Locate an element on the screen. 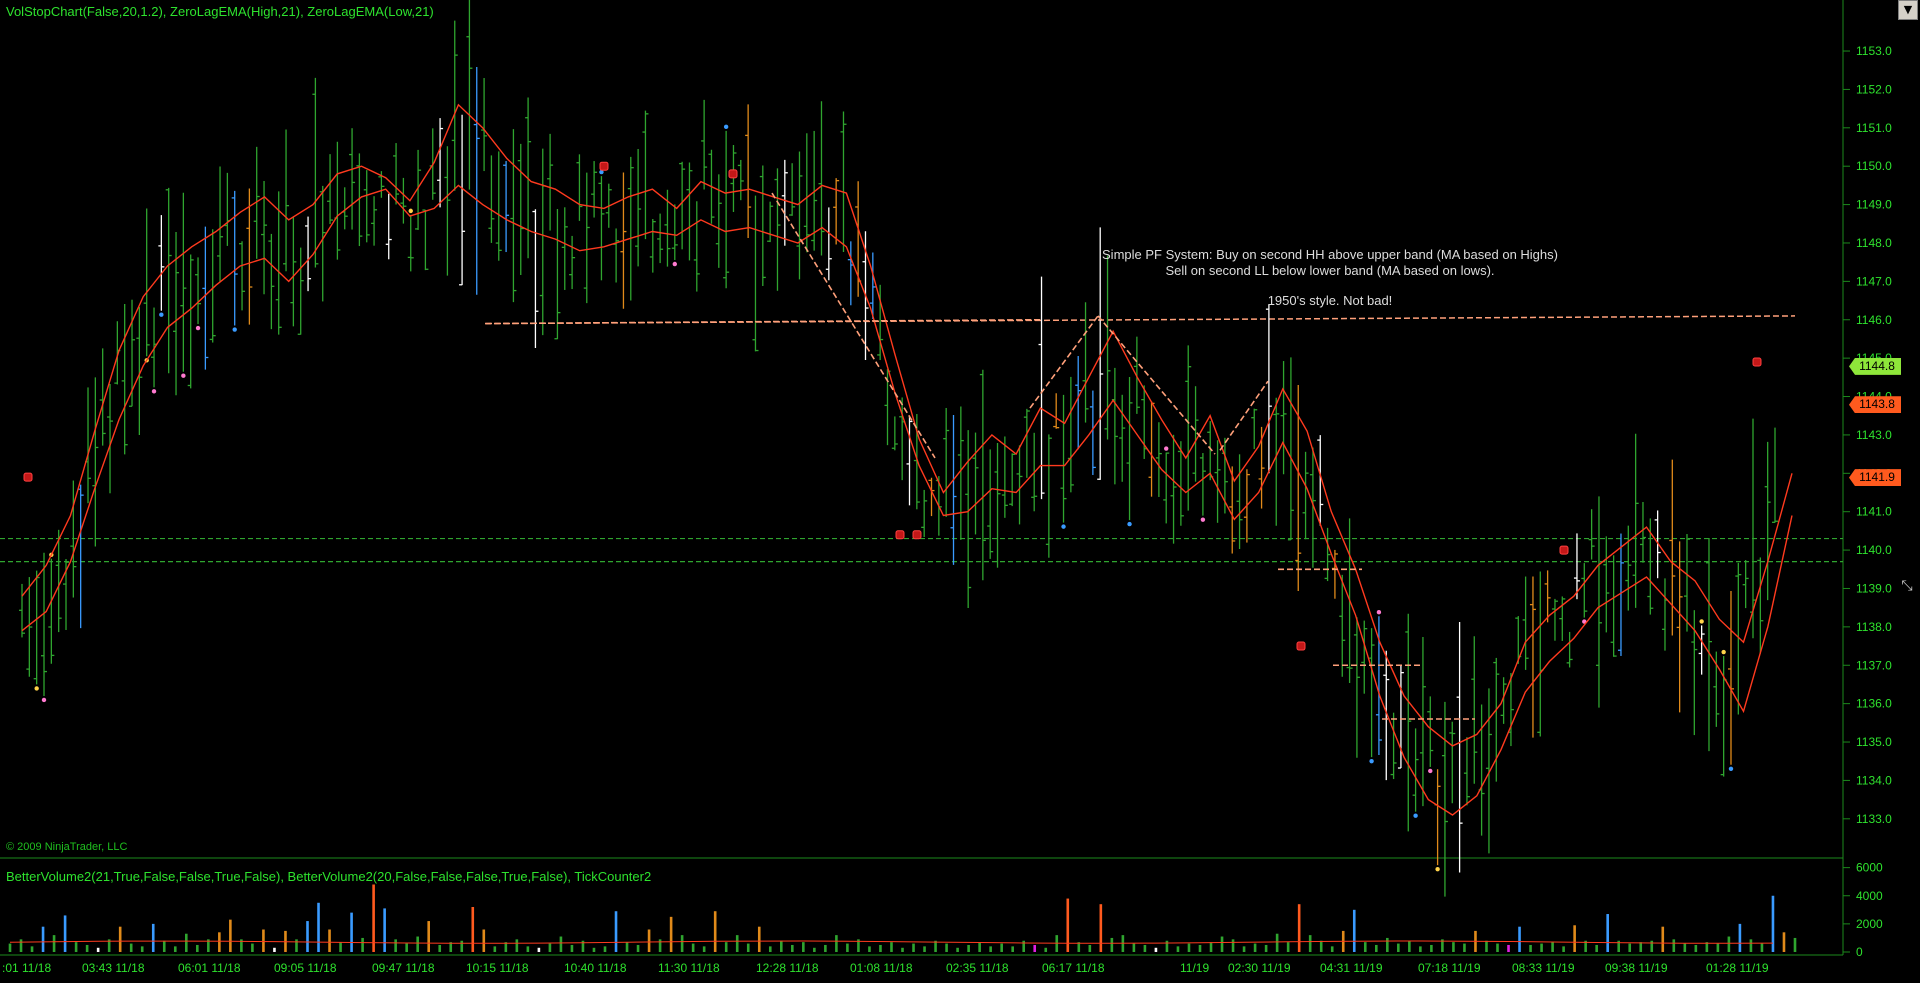  price-tick-label: 1149.0 is located at coordinates (1874, 205).